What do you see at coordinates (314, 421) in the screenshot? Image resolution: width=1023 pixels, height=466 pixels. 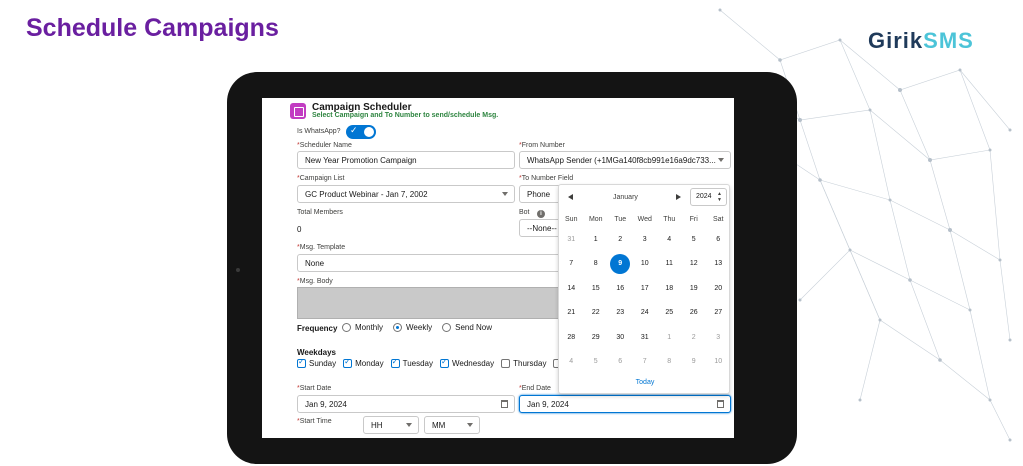 I see `start-time-label: *Start Time` at bounding box center [314, 421].